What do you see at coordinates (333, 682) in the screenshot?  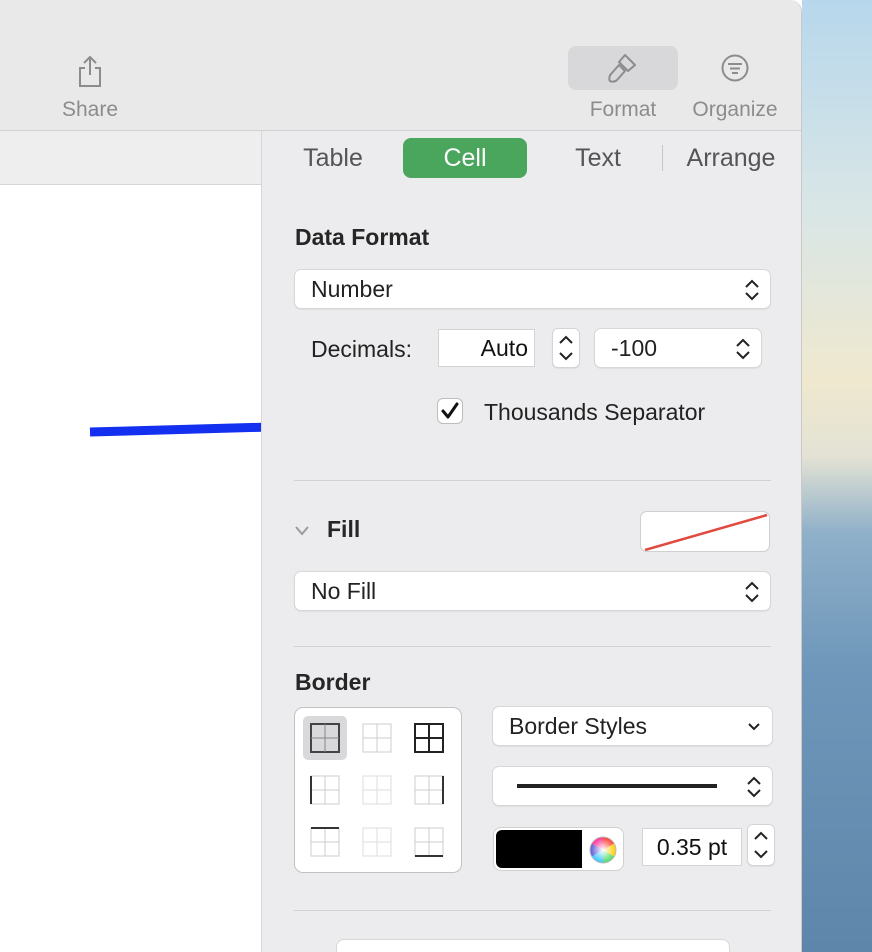 I see `border-title: Border` at bounding box center [333, 682].